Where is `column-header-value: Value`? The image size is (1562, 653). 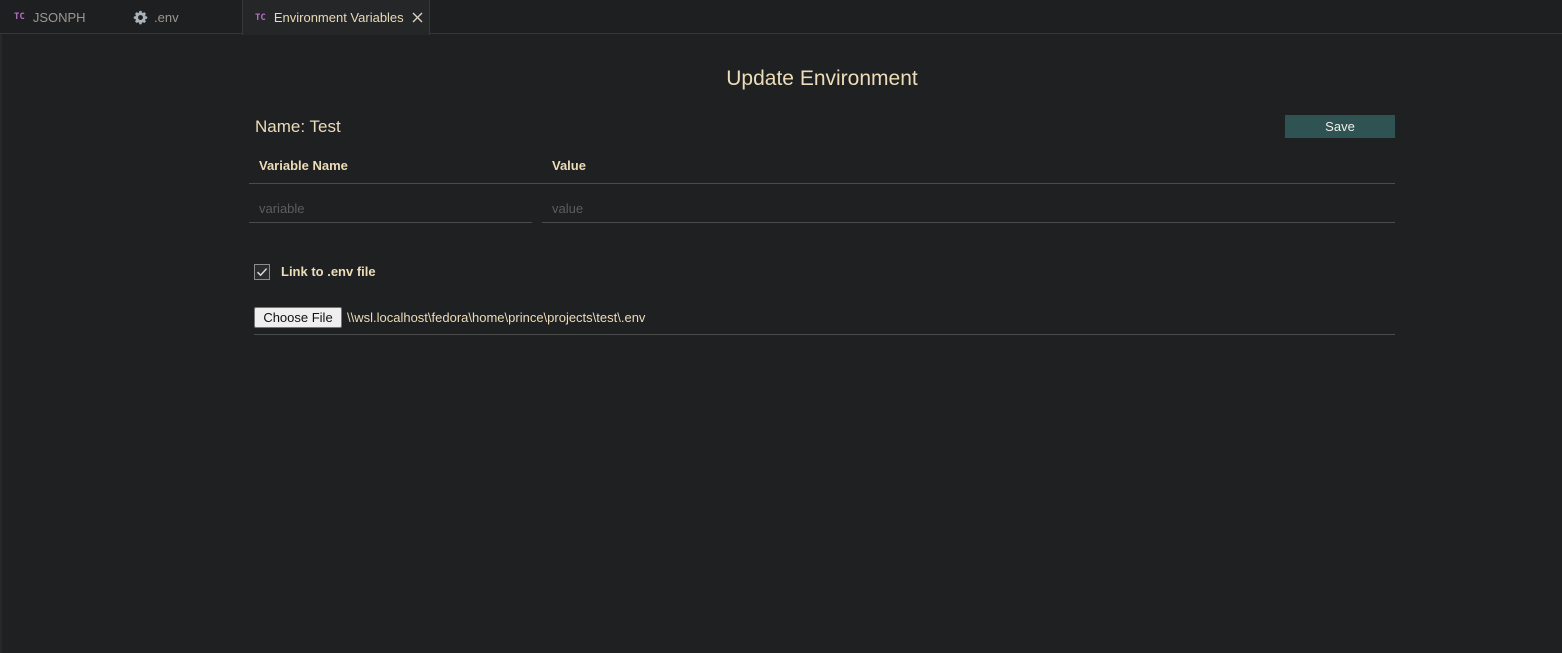
column-header-value: Value is located at coordinates (569, 165).